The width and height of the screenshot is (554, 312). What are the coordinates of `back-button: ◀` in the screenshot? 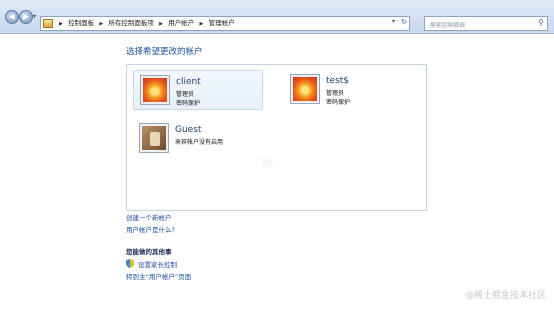 It's located at (12, 17).